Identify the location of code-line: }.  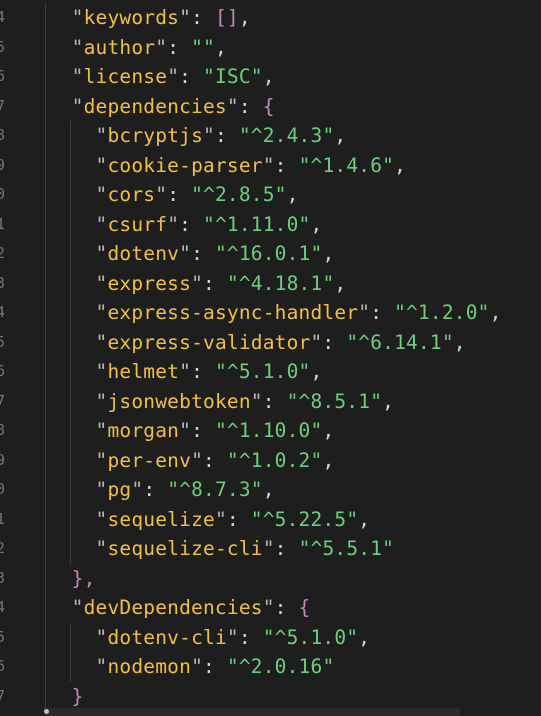
(270, 696).